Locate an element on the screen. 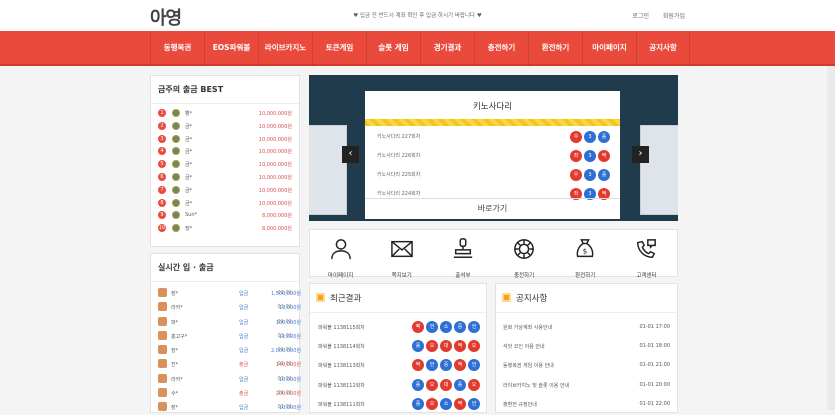  result-ball: 홀 is located at coordinates (418, 403).